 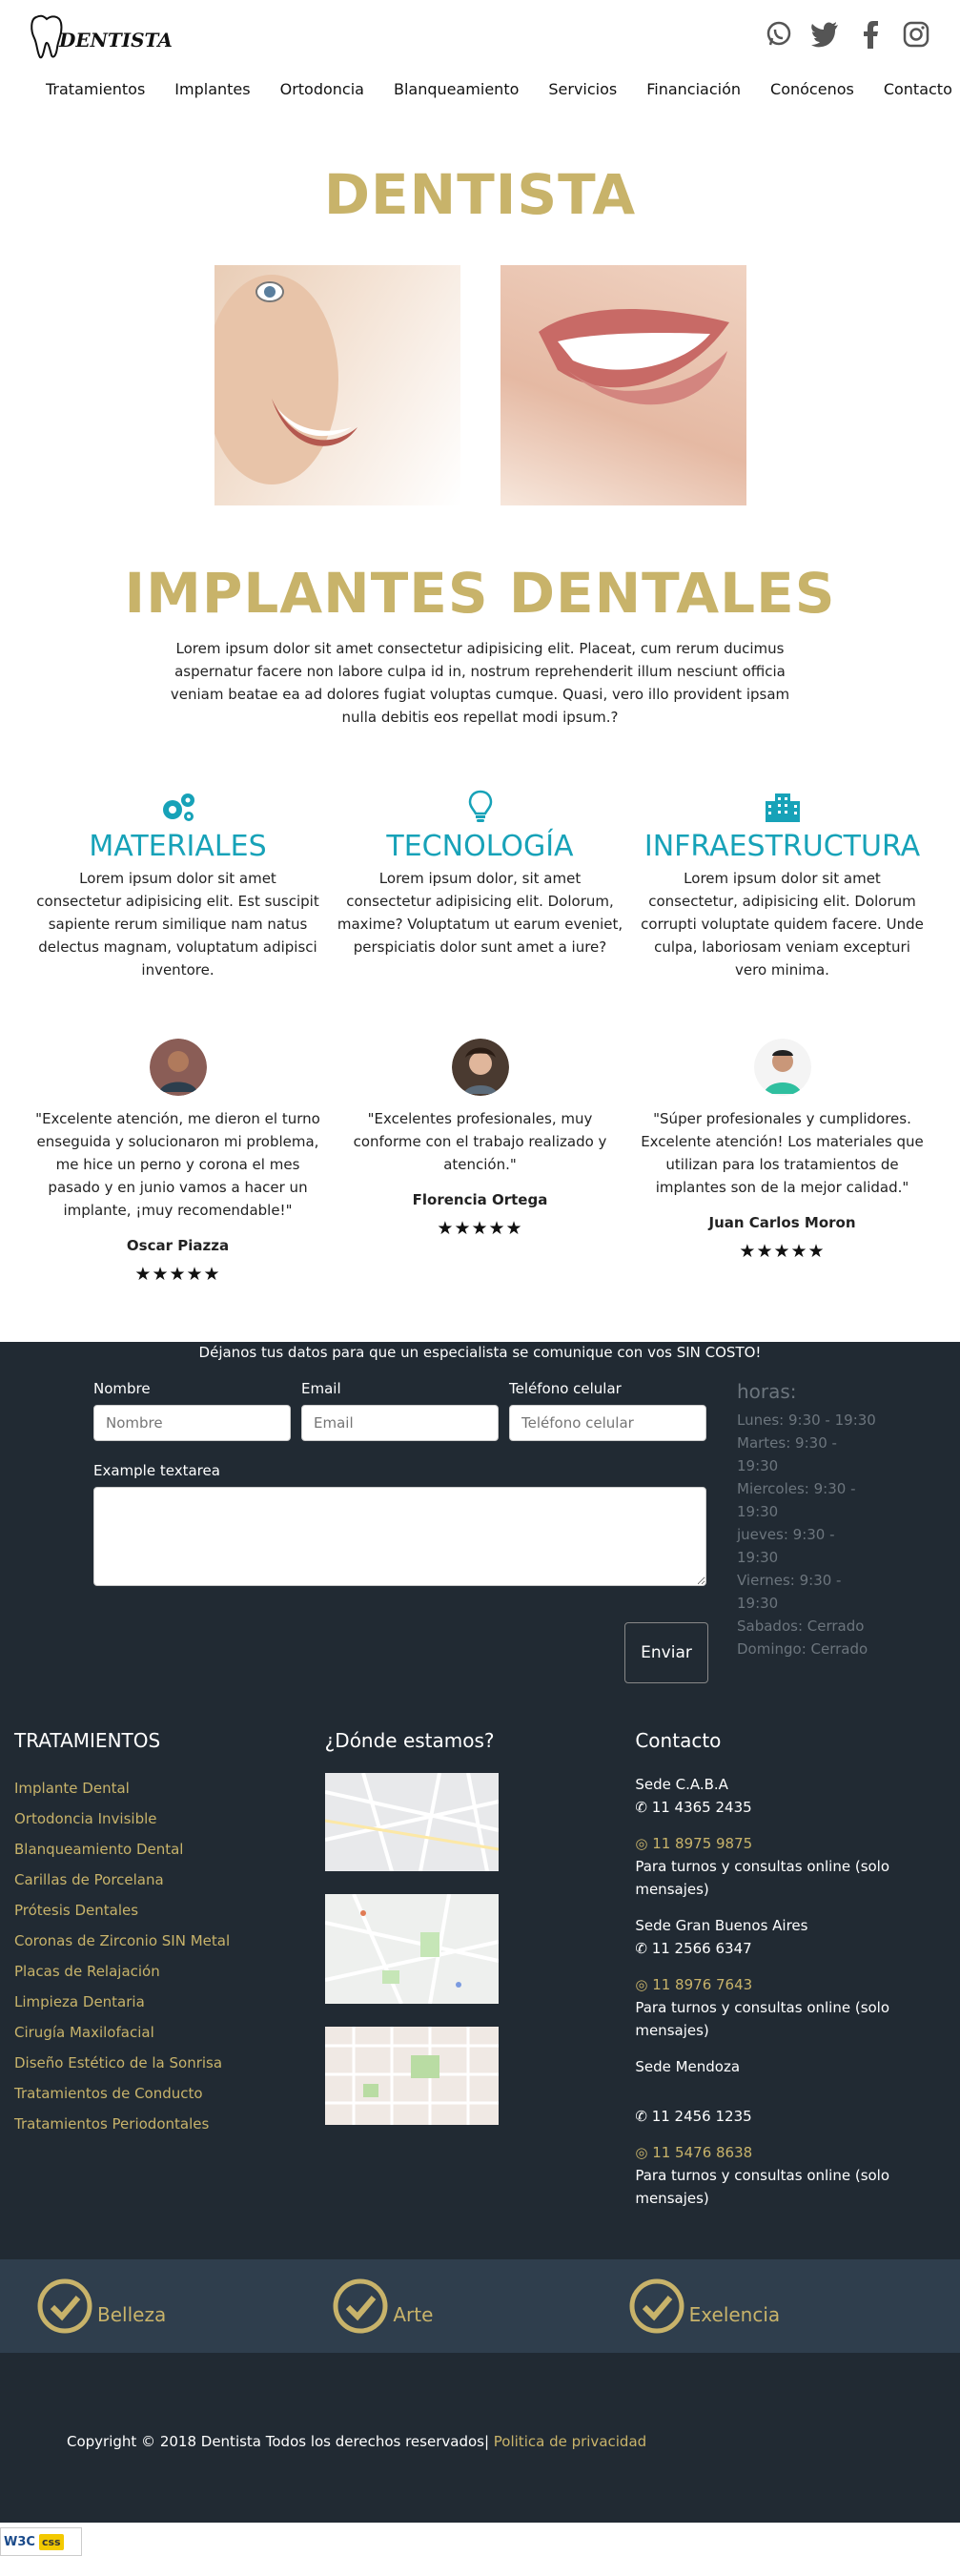 I want to click on name-label: Nombre, so click(x=122, y=1388).